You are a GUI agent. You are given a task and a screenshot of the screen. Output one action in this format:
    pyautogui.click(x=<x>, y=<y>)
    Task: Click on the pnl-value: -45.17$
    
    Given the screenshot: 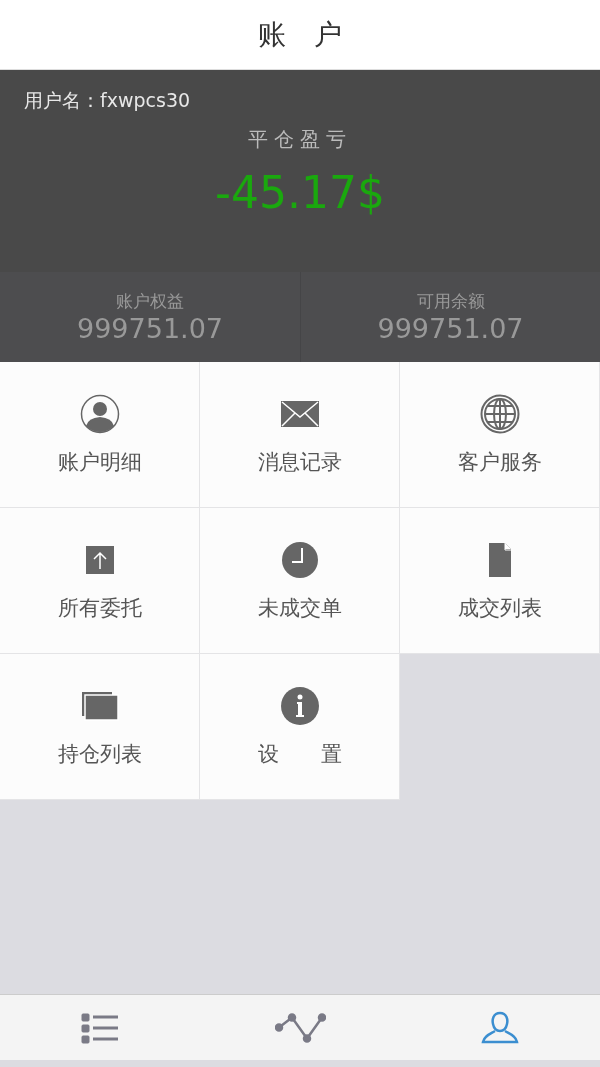 What is the action you would take?
    pyautogui.click(x=300, y=192)
    